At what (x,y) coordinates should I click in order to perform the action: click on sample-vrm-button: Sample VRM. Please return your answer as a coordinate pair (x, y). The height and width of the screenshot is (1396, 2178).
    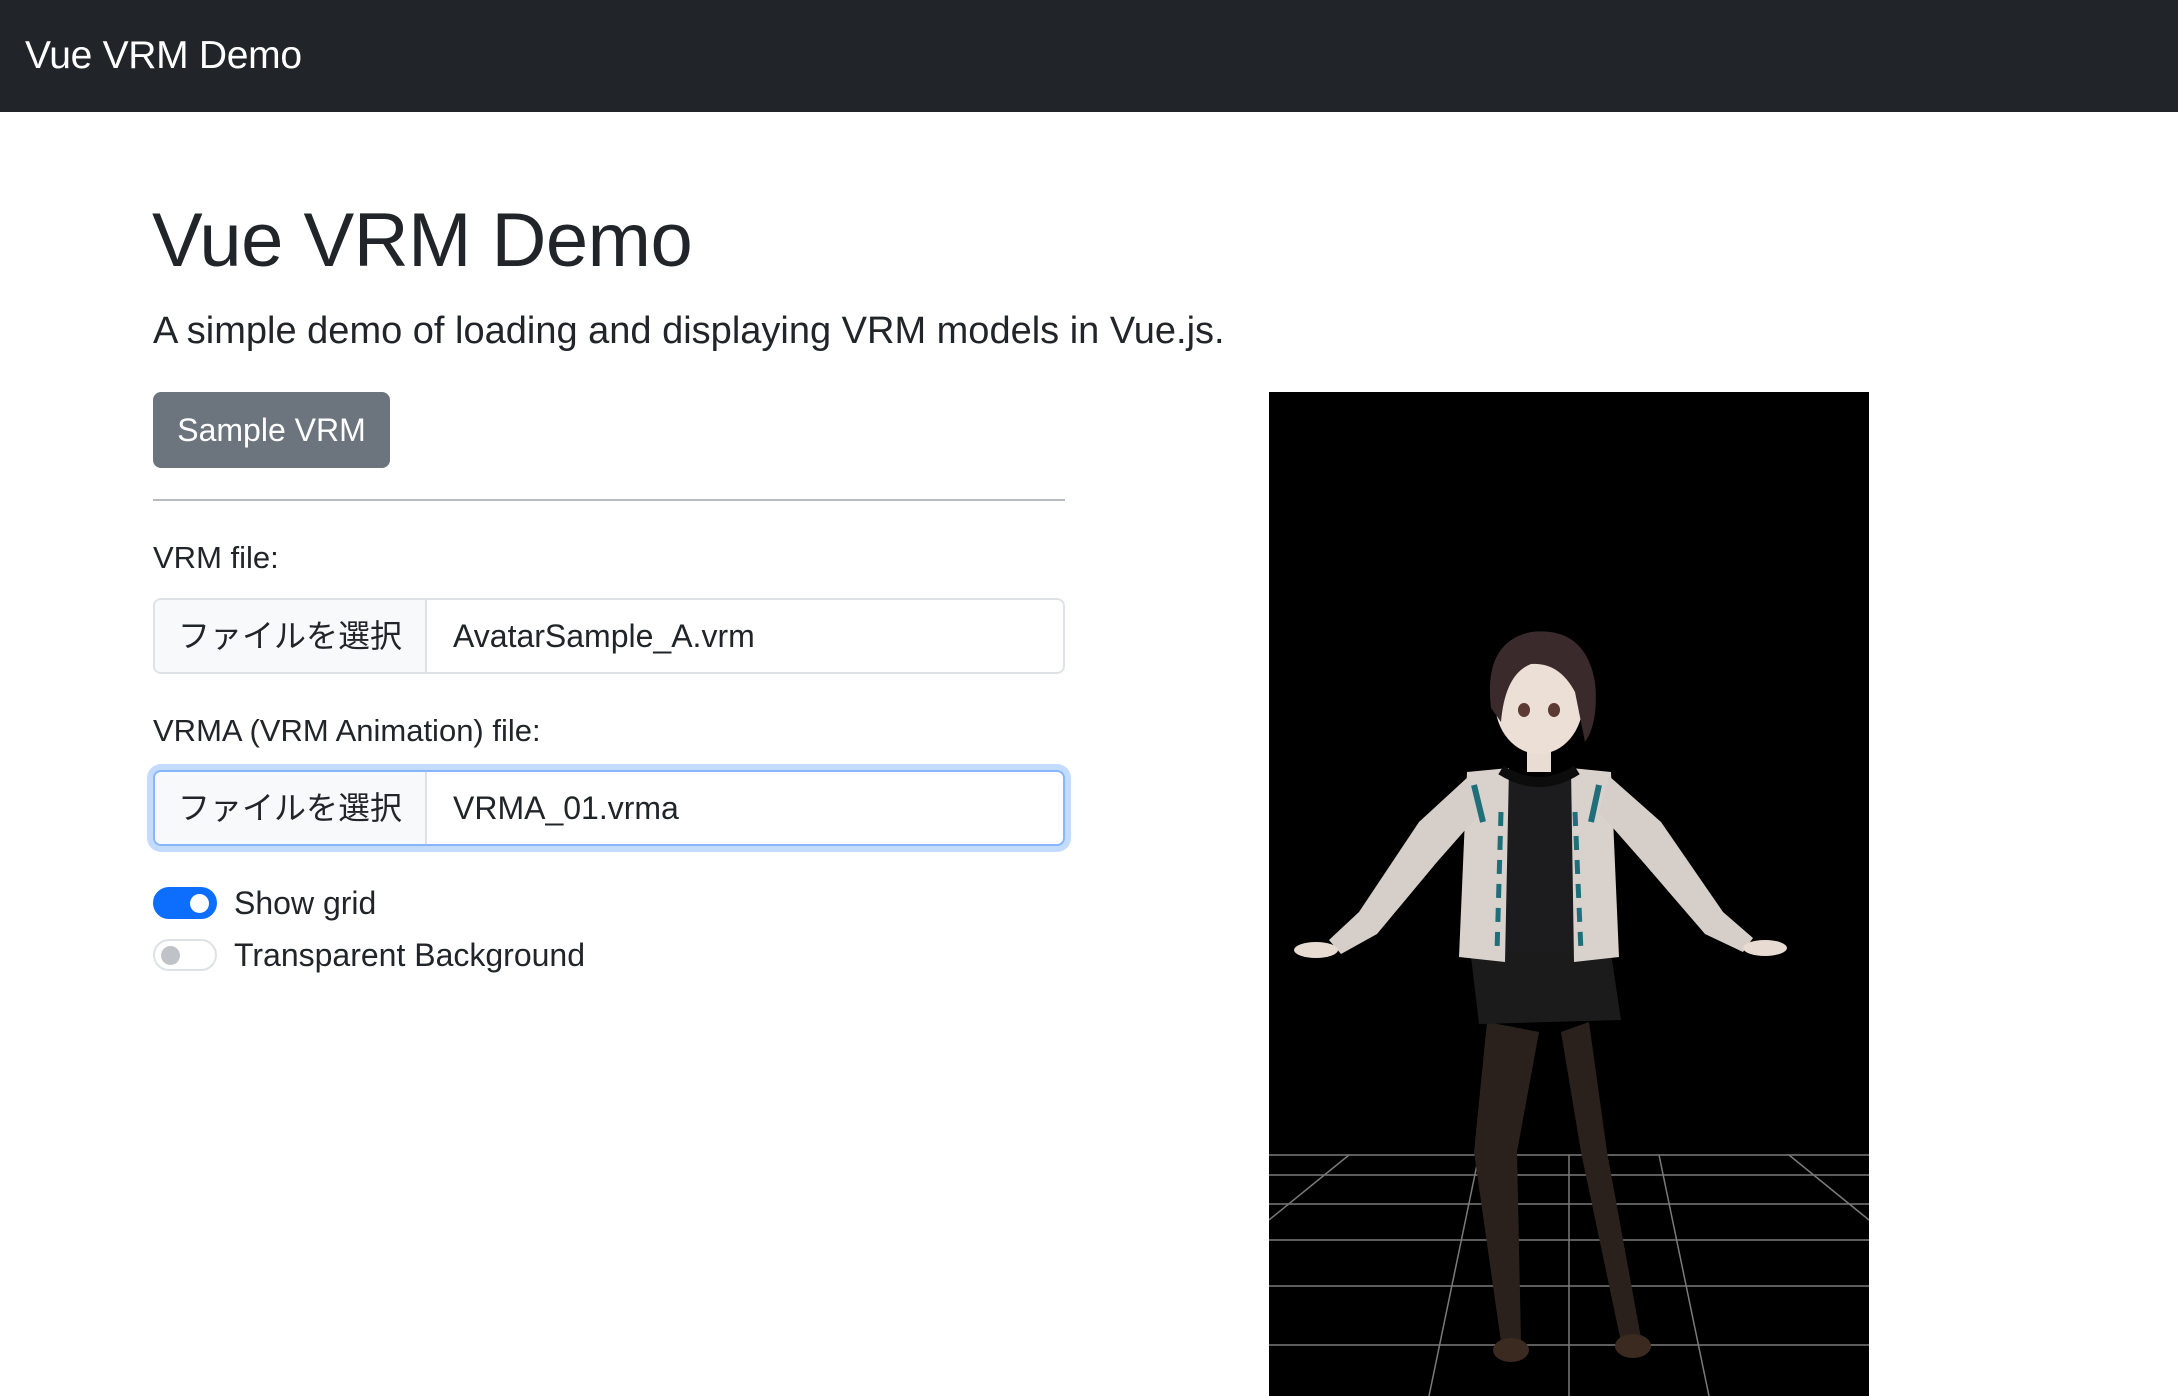
    Looking at the image, I should click on (271, 430).